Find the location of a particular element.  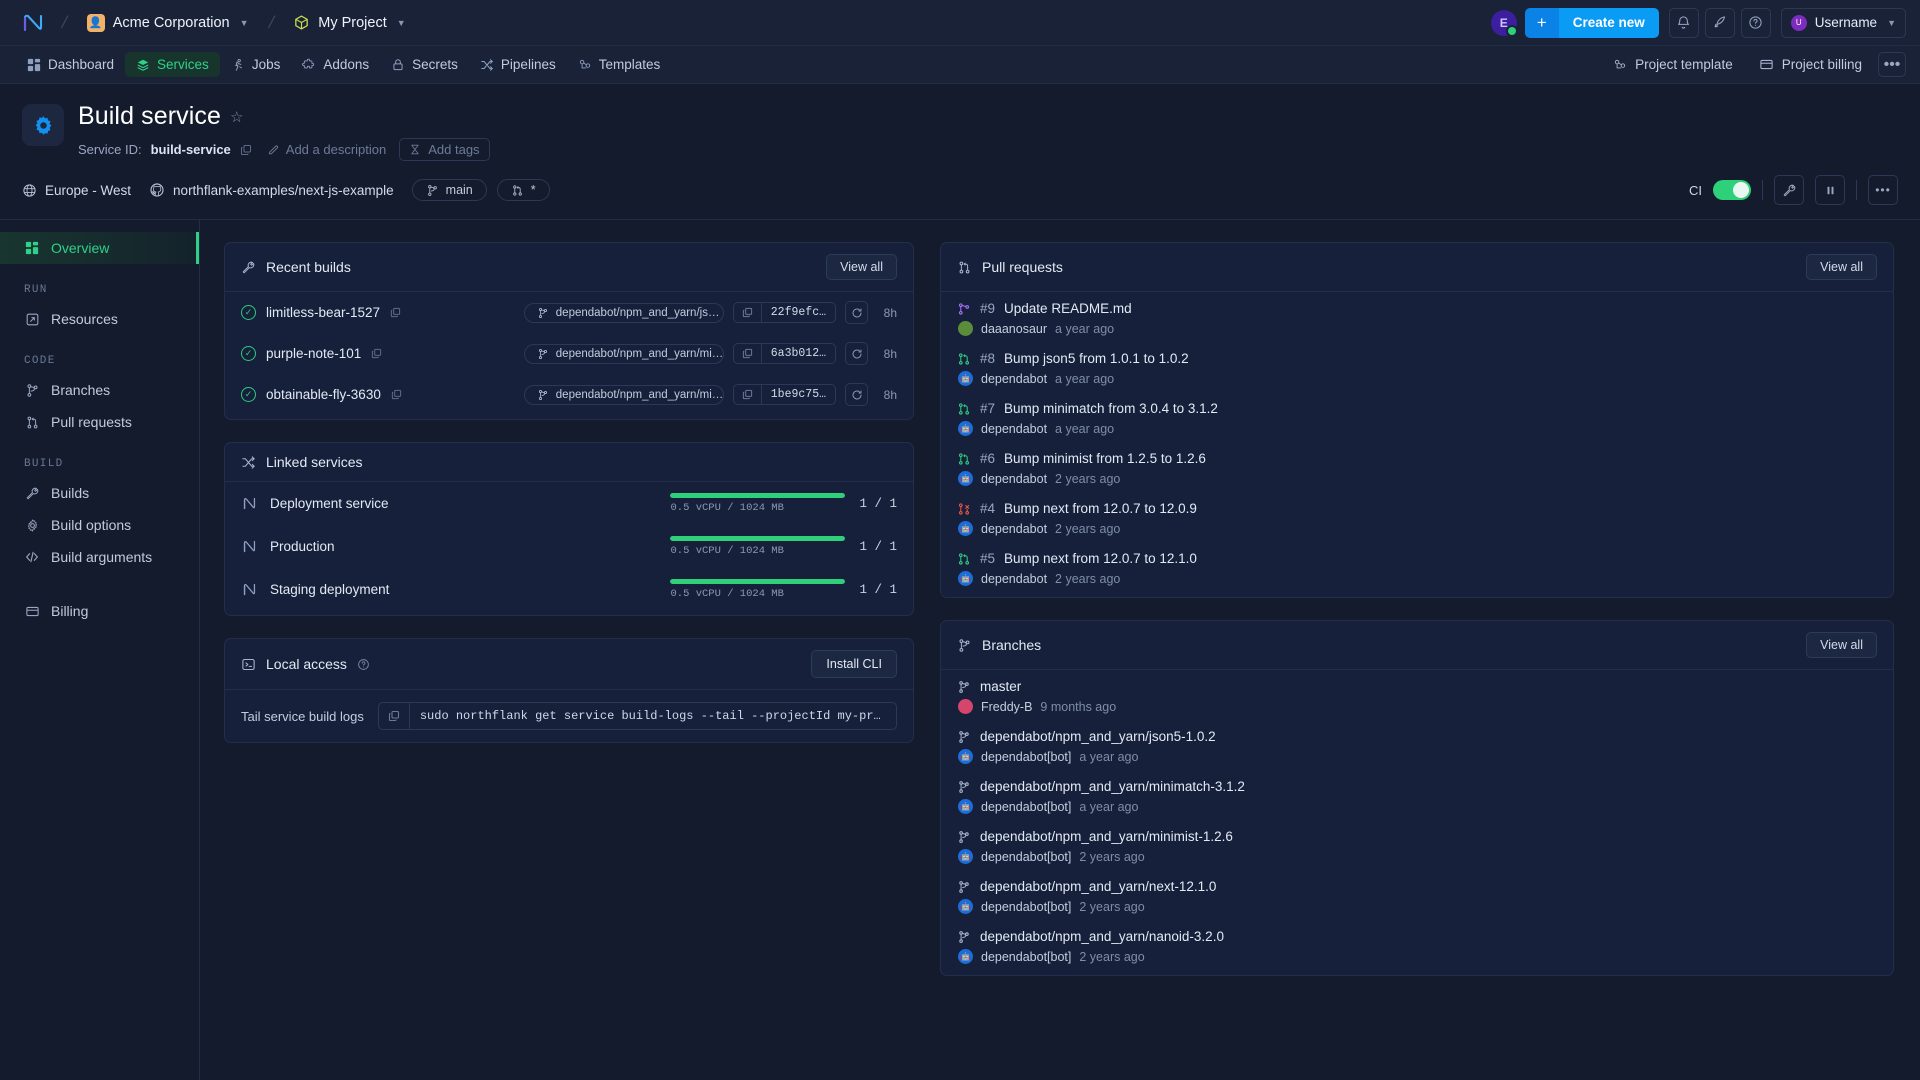

install-cli-button: Install CLI is located at coordinates (854, 664).